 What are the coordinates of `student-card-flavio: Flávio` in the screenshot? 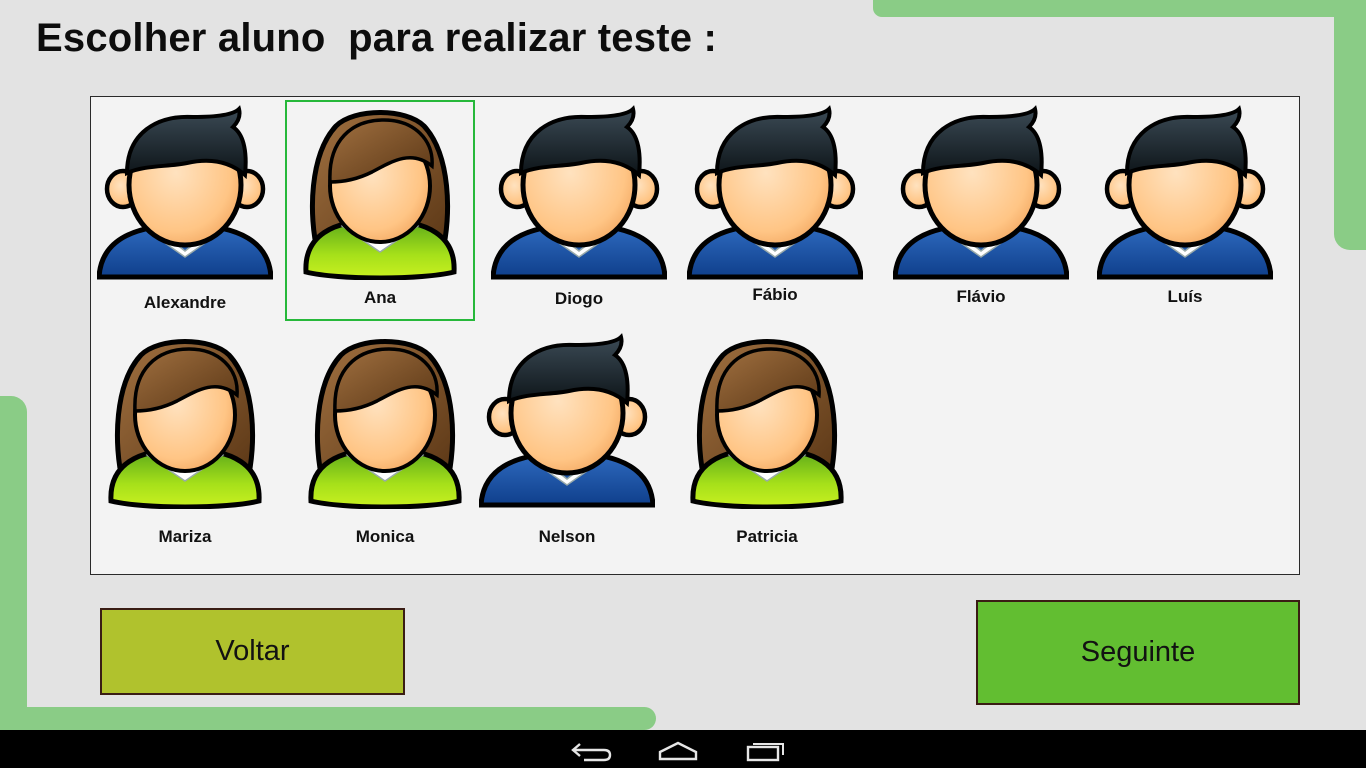 It's located at (981, 211).